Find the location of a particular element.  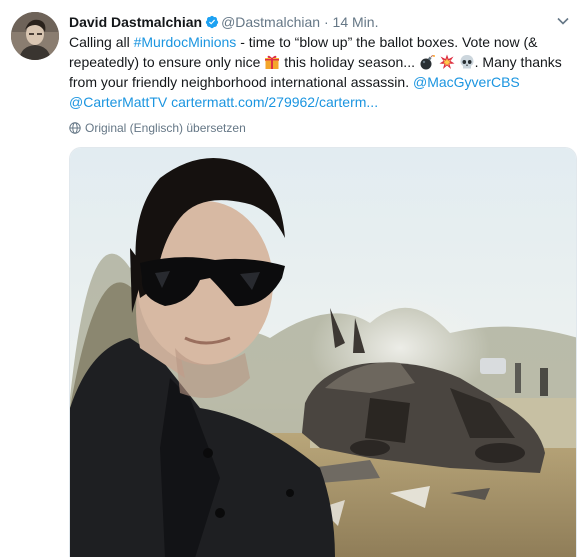

translate-label: Original (Englisch) übersetzen is located at coordinates (165, 128).